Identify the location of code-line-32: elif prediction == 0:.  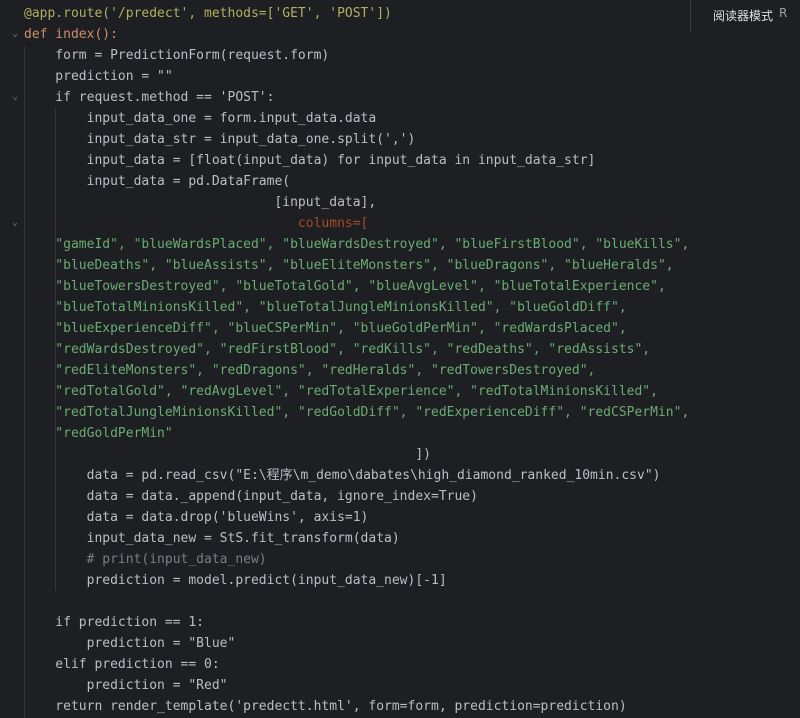
(121, 664).